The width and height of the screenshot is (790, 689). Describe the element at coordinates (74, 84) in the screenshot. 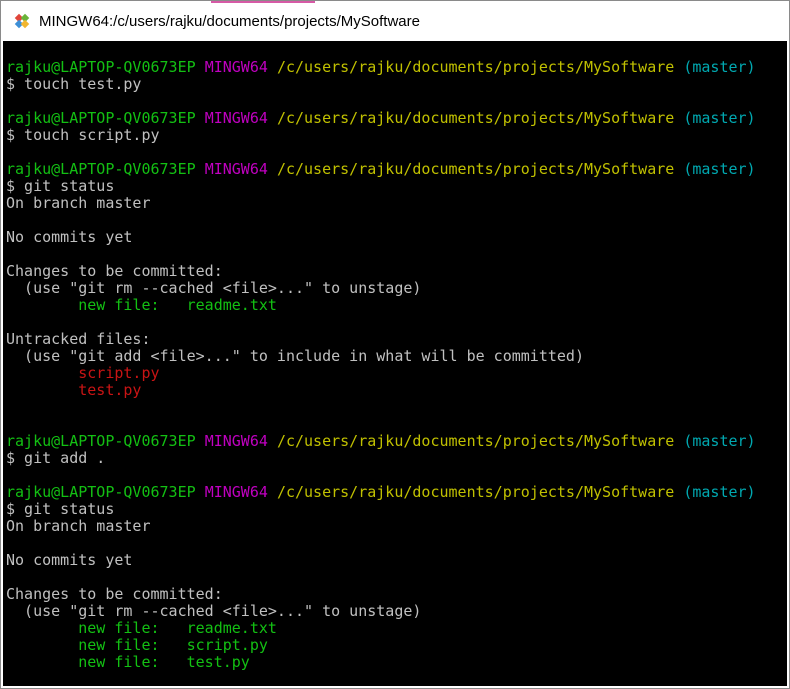

I see `terminal-text-segment: $ touch test.py` at that location.